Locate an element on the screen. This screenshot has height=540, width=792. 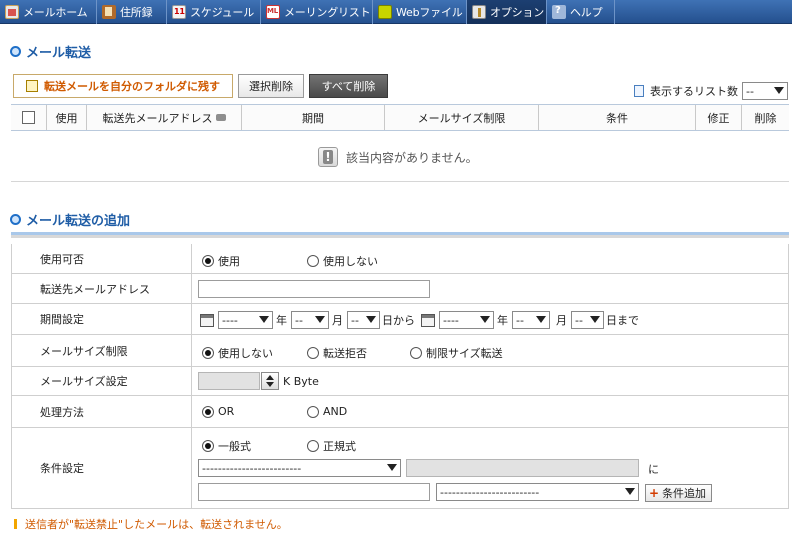
column-header-address-label: 転送先メールアドレス is located at coordinates (157, 118).